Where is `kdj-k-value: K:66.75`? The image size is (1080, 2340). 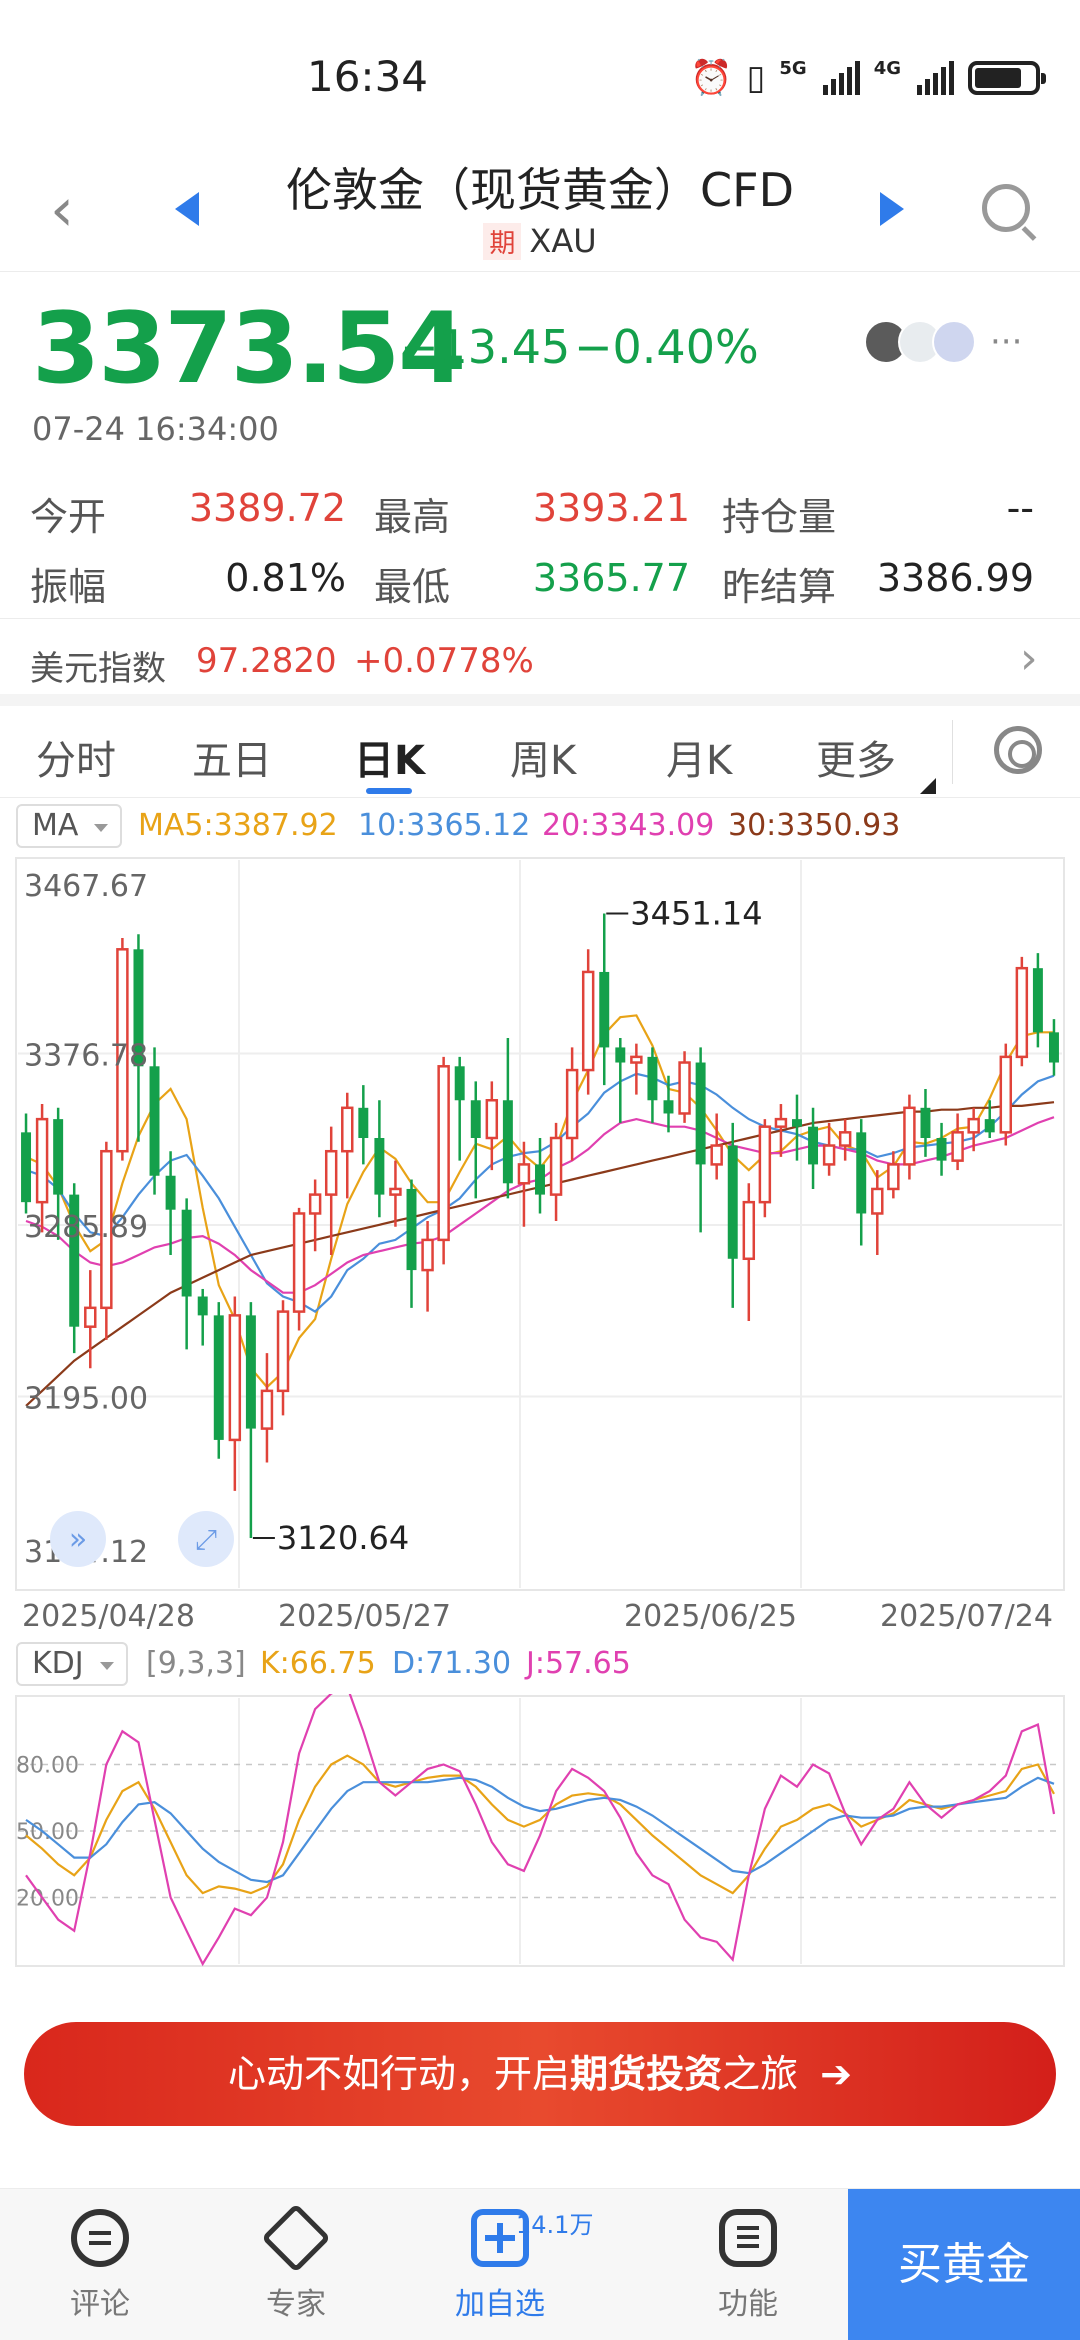 kdj-k-value: K:66.75 is located at coordinates (318, 1663).